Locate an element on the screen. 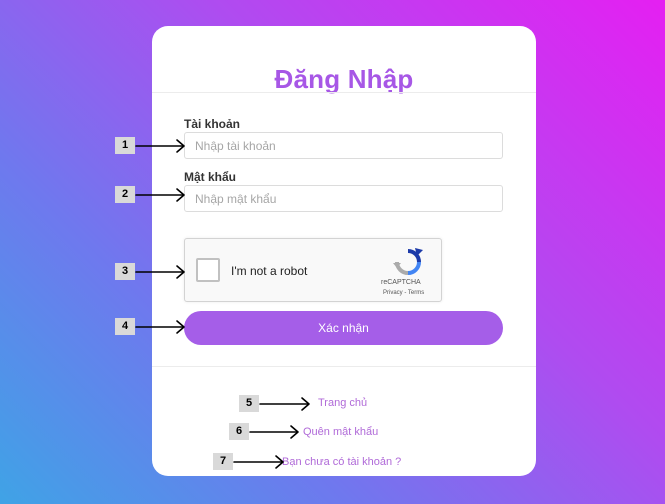 The width and height of the screenshot is (665, 504). header-divider is located at coordinates (344, 92).